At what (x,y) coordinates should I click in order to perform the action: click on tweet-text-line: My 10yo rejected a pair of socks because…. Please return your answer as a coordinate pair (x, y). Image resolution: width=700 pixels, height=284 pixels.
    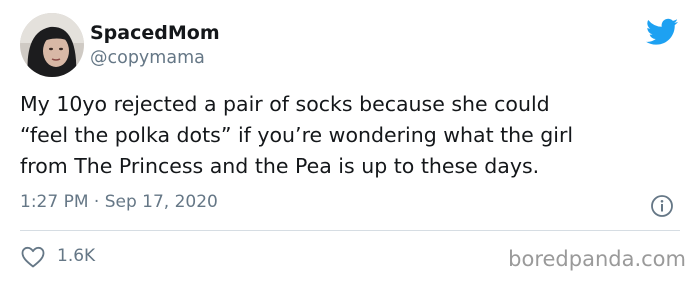
    Looking at the image, I should click on (285, 104).